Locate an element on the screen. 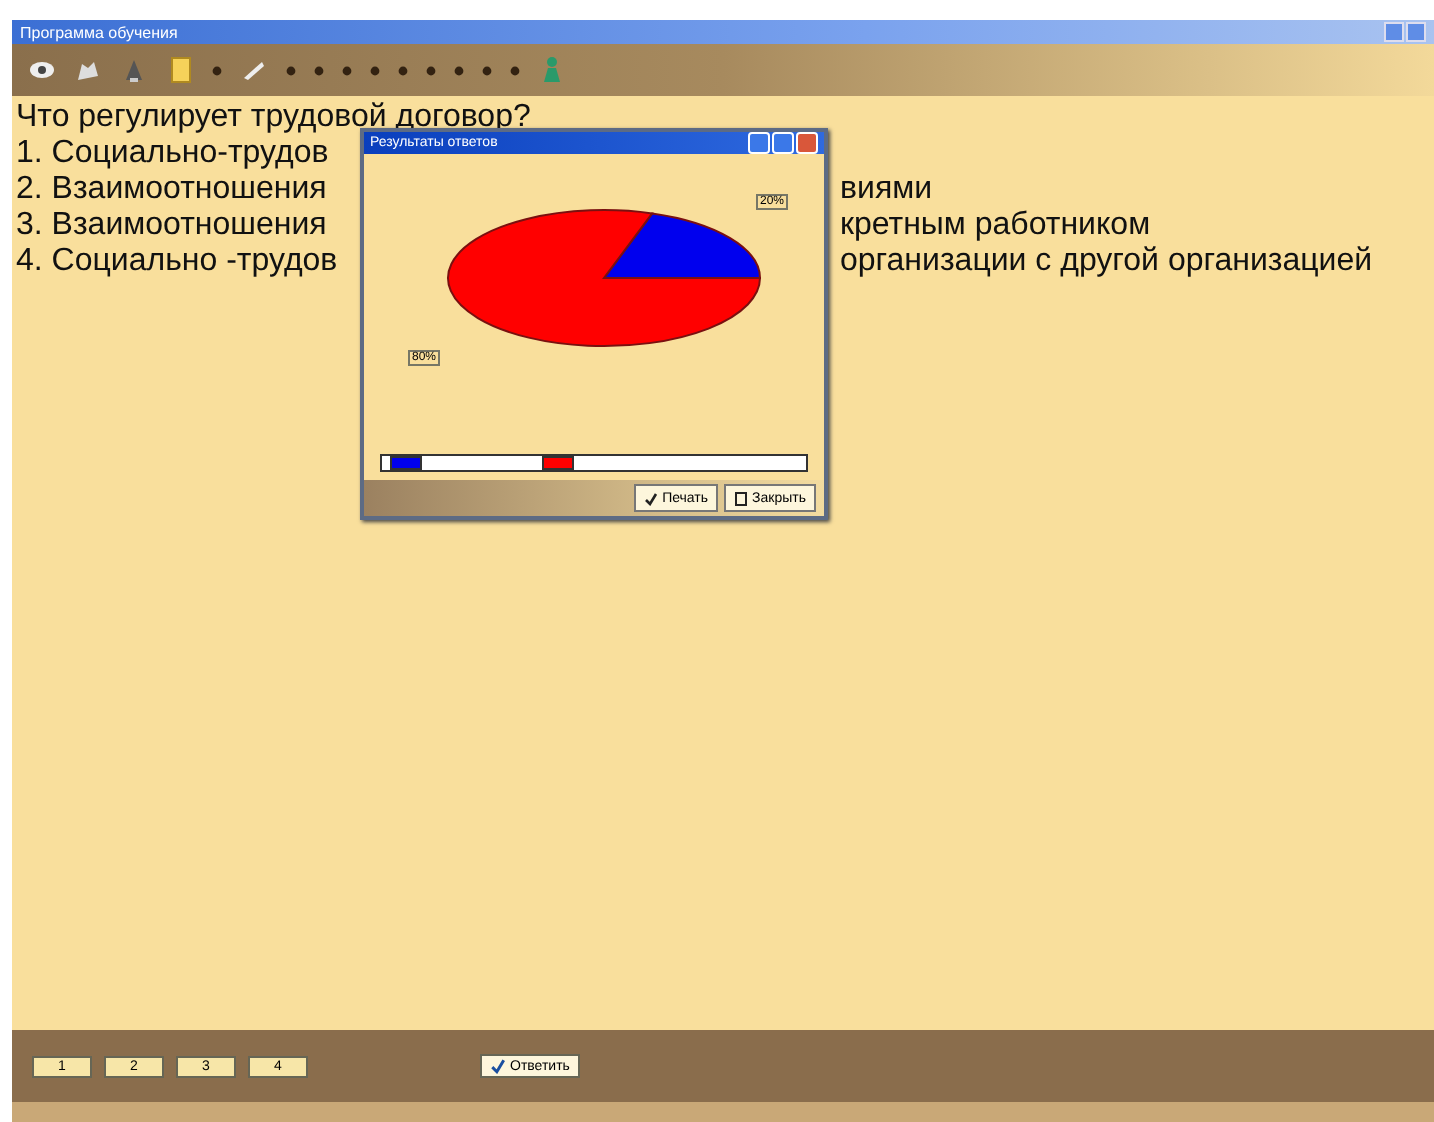  question-text: Что регулирует трудовой договор? is located at coordinates (274, 118).